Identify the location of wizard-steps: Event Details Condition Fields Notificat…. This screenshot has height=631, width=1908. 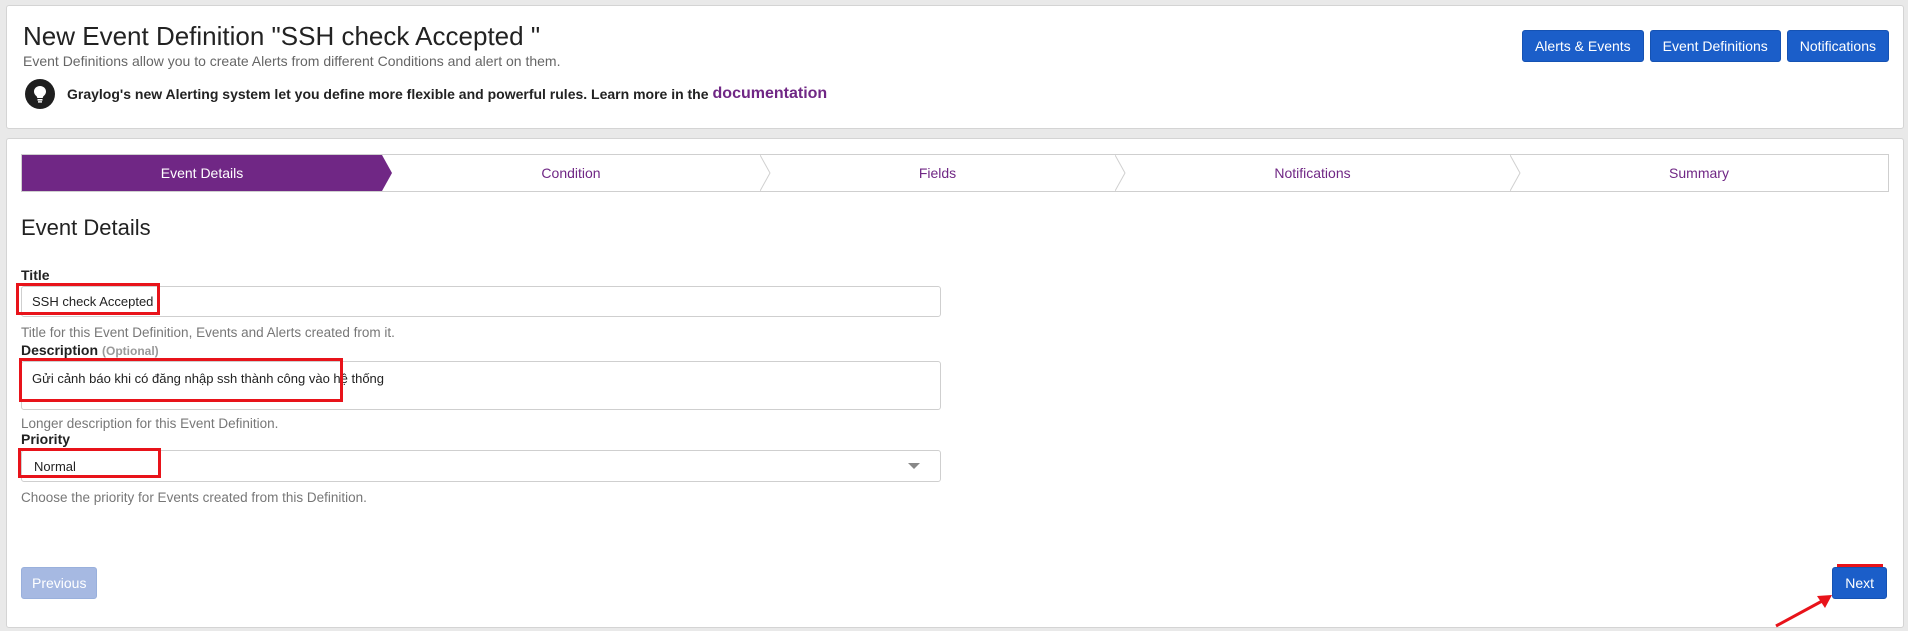
(955, 173).